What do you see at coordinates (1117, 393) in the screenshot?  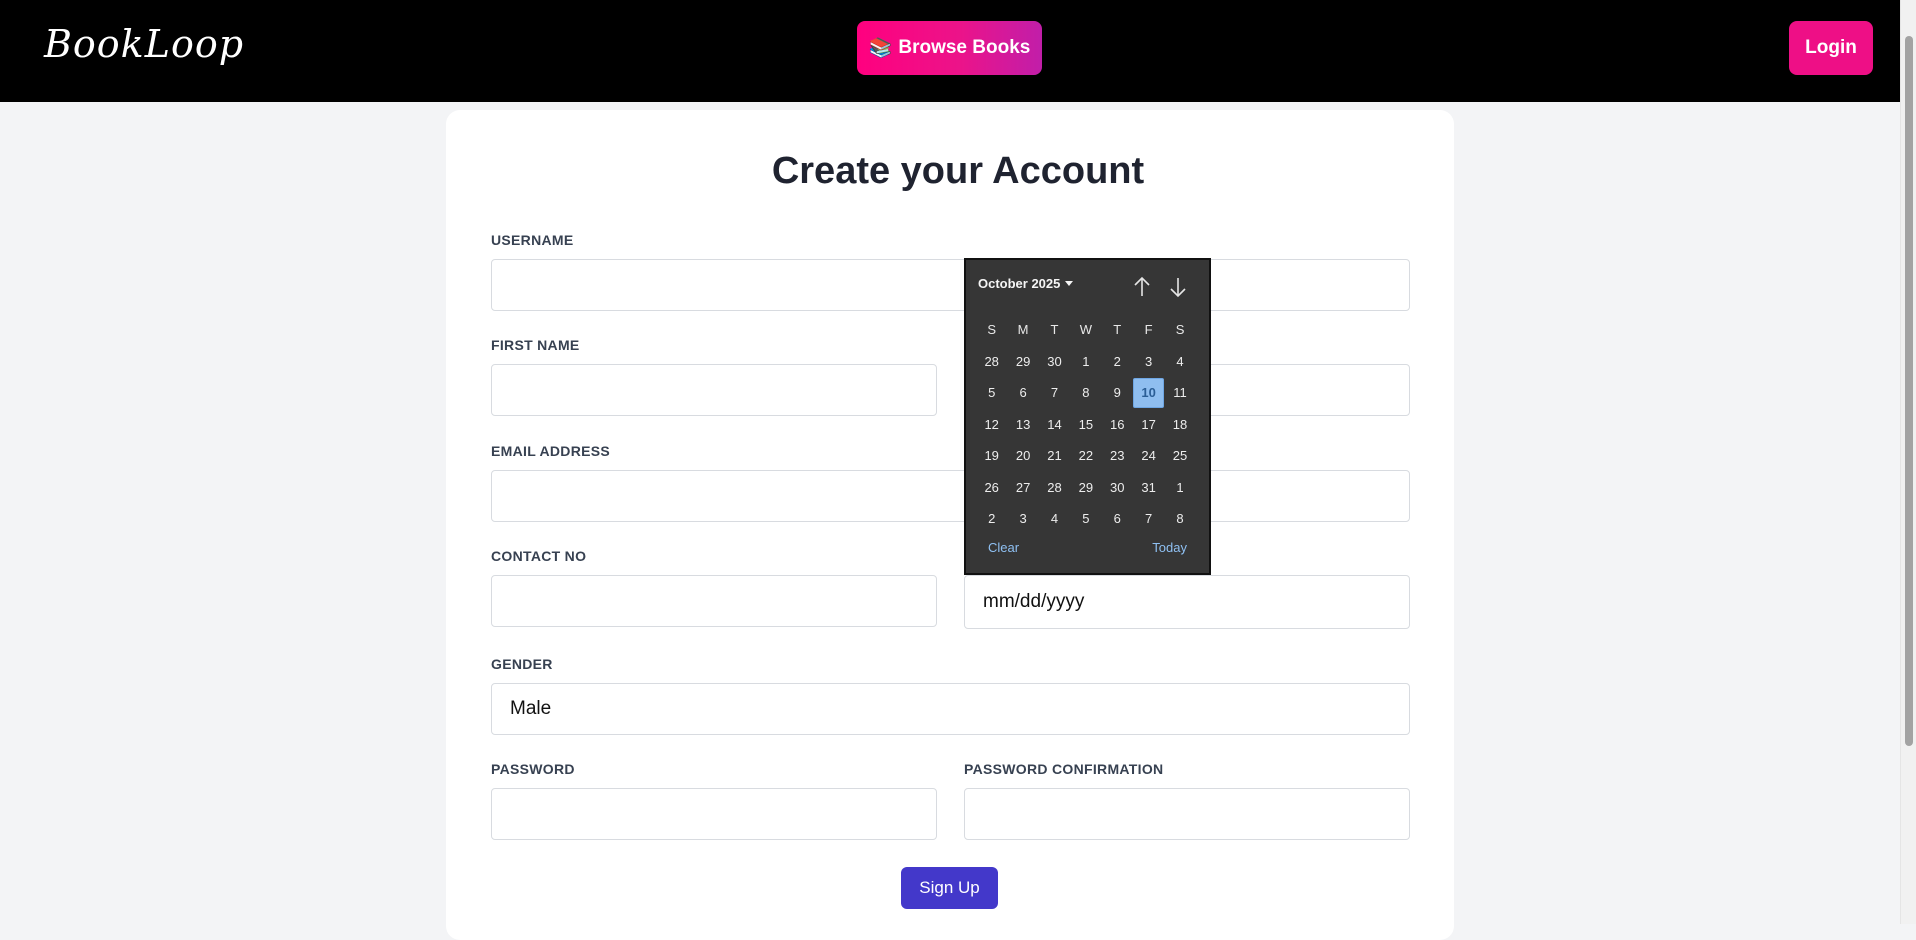 I see `calendar-day: 9` at bounding box center [1117, 393].